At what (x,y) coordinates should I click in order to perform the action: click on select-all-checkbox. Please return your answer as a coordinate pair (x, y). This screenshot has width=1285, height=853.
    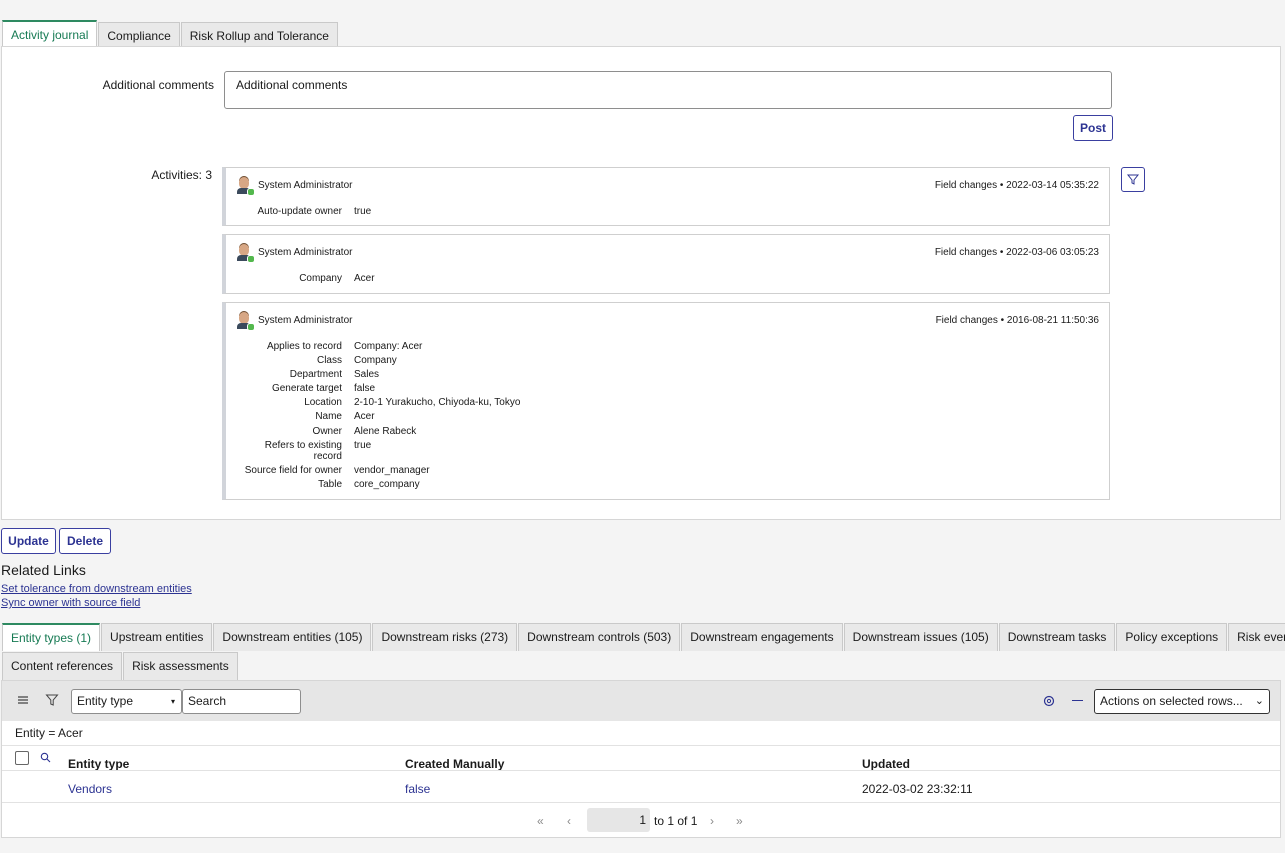
    Looking at the image, I should click on (22, 758).